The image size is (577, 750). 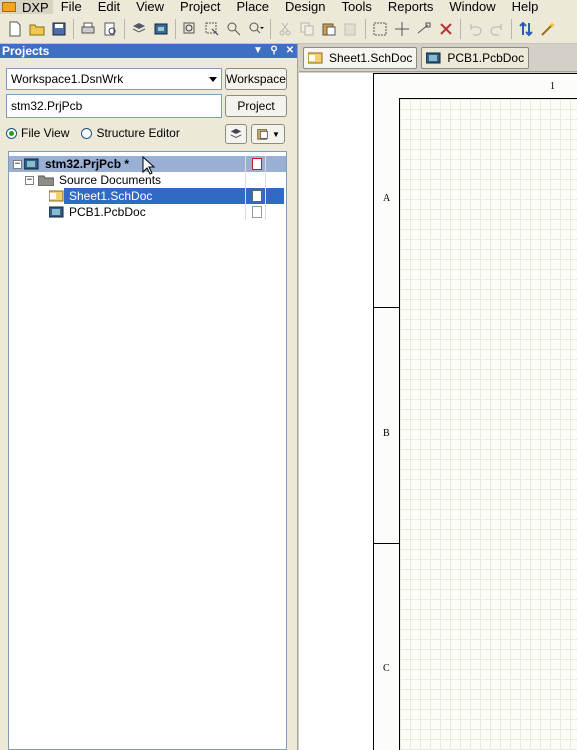 I want to click on tree-project-label: stm32.PrjPcb *, so click(x=87, y=164).